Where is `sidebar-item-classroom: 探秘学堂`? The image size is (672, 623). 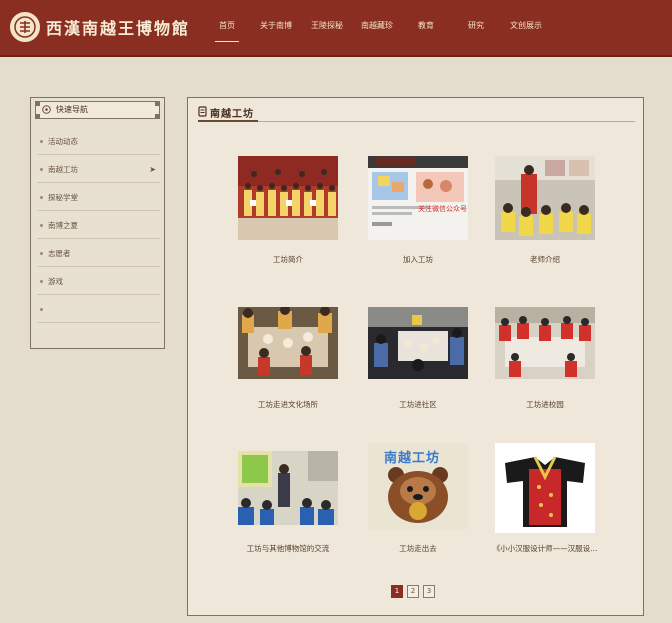
sidebar-item-classroom: 探秘学堂 is located at coordinates (98, 197).